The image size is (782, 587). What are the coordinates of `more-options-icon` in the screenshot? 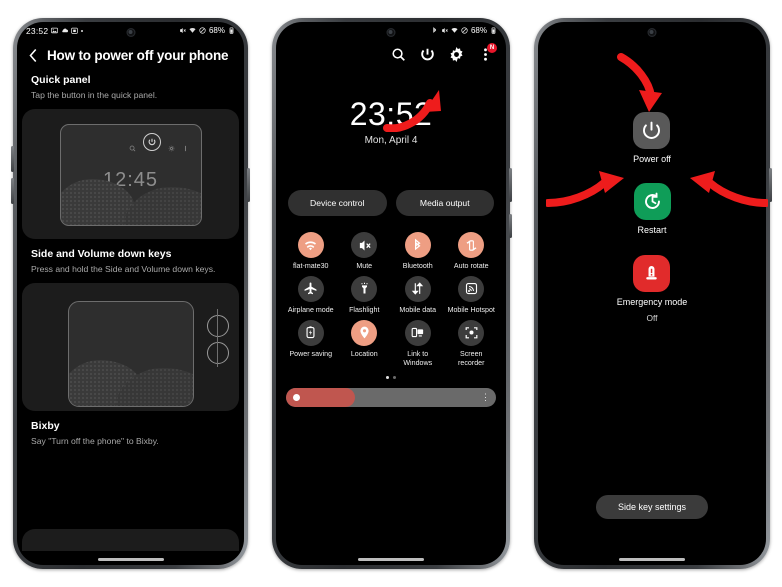 It's located at (185, 145).